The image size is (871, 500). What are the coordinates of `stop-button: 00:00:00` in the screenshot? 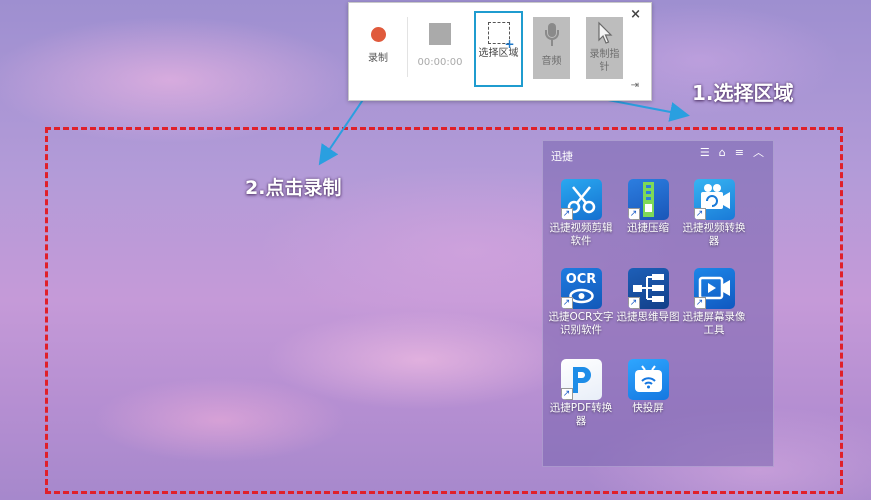 It's located at (440, 45).